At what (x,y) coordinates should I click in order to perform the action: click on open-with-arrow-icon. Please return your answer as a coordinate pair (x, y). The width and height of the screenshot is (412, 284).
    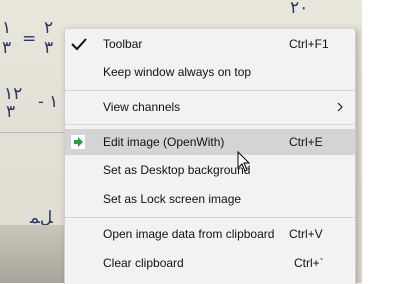
    Looking at the image, I should click on (78, 142).